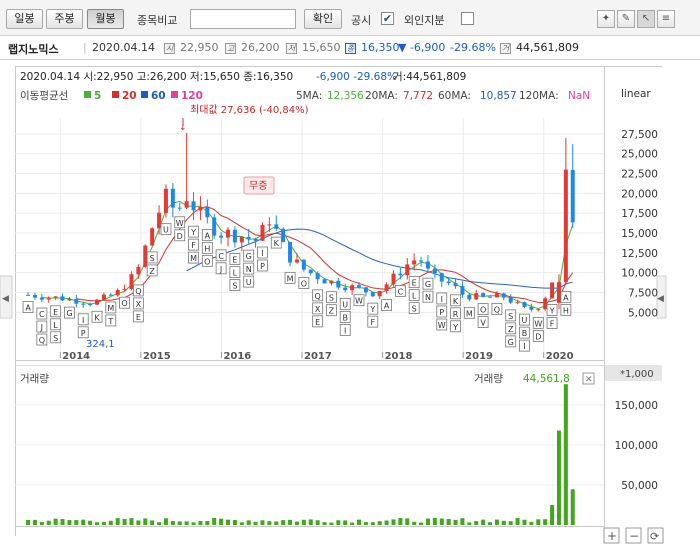  What do you see at coordinates (243, 19) in the screenshot?
I see `compare-input` at bounding box center [243, 19].